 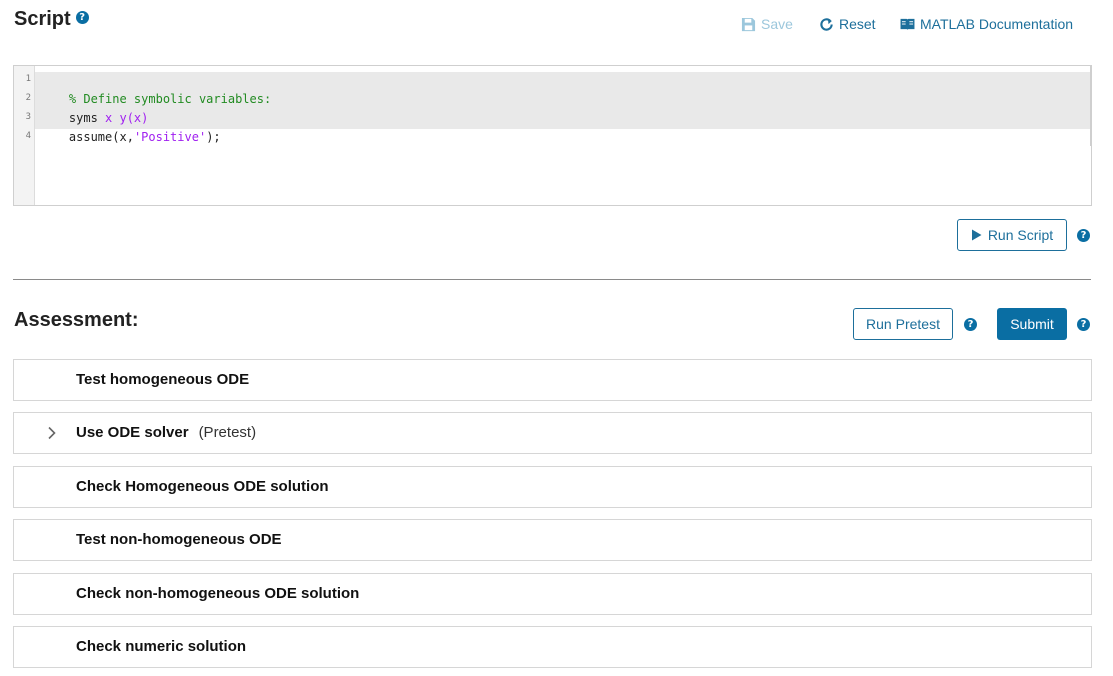 What do you see at coordinates (857, 24) in the screenshot?
I see `reset-label: Reset` at bounding box center [857, 24].